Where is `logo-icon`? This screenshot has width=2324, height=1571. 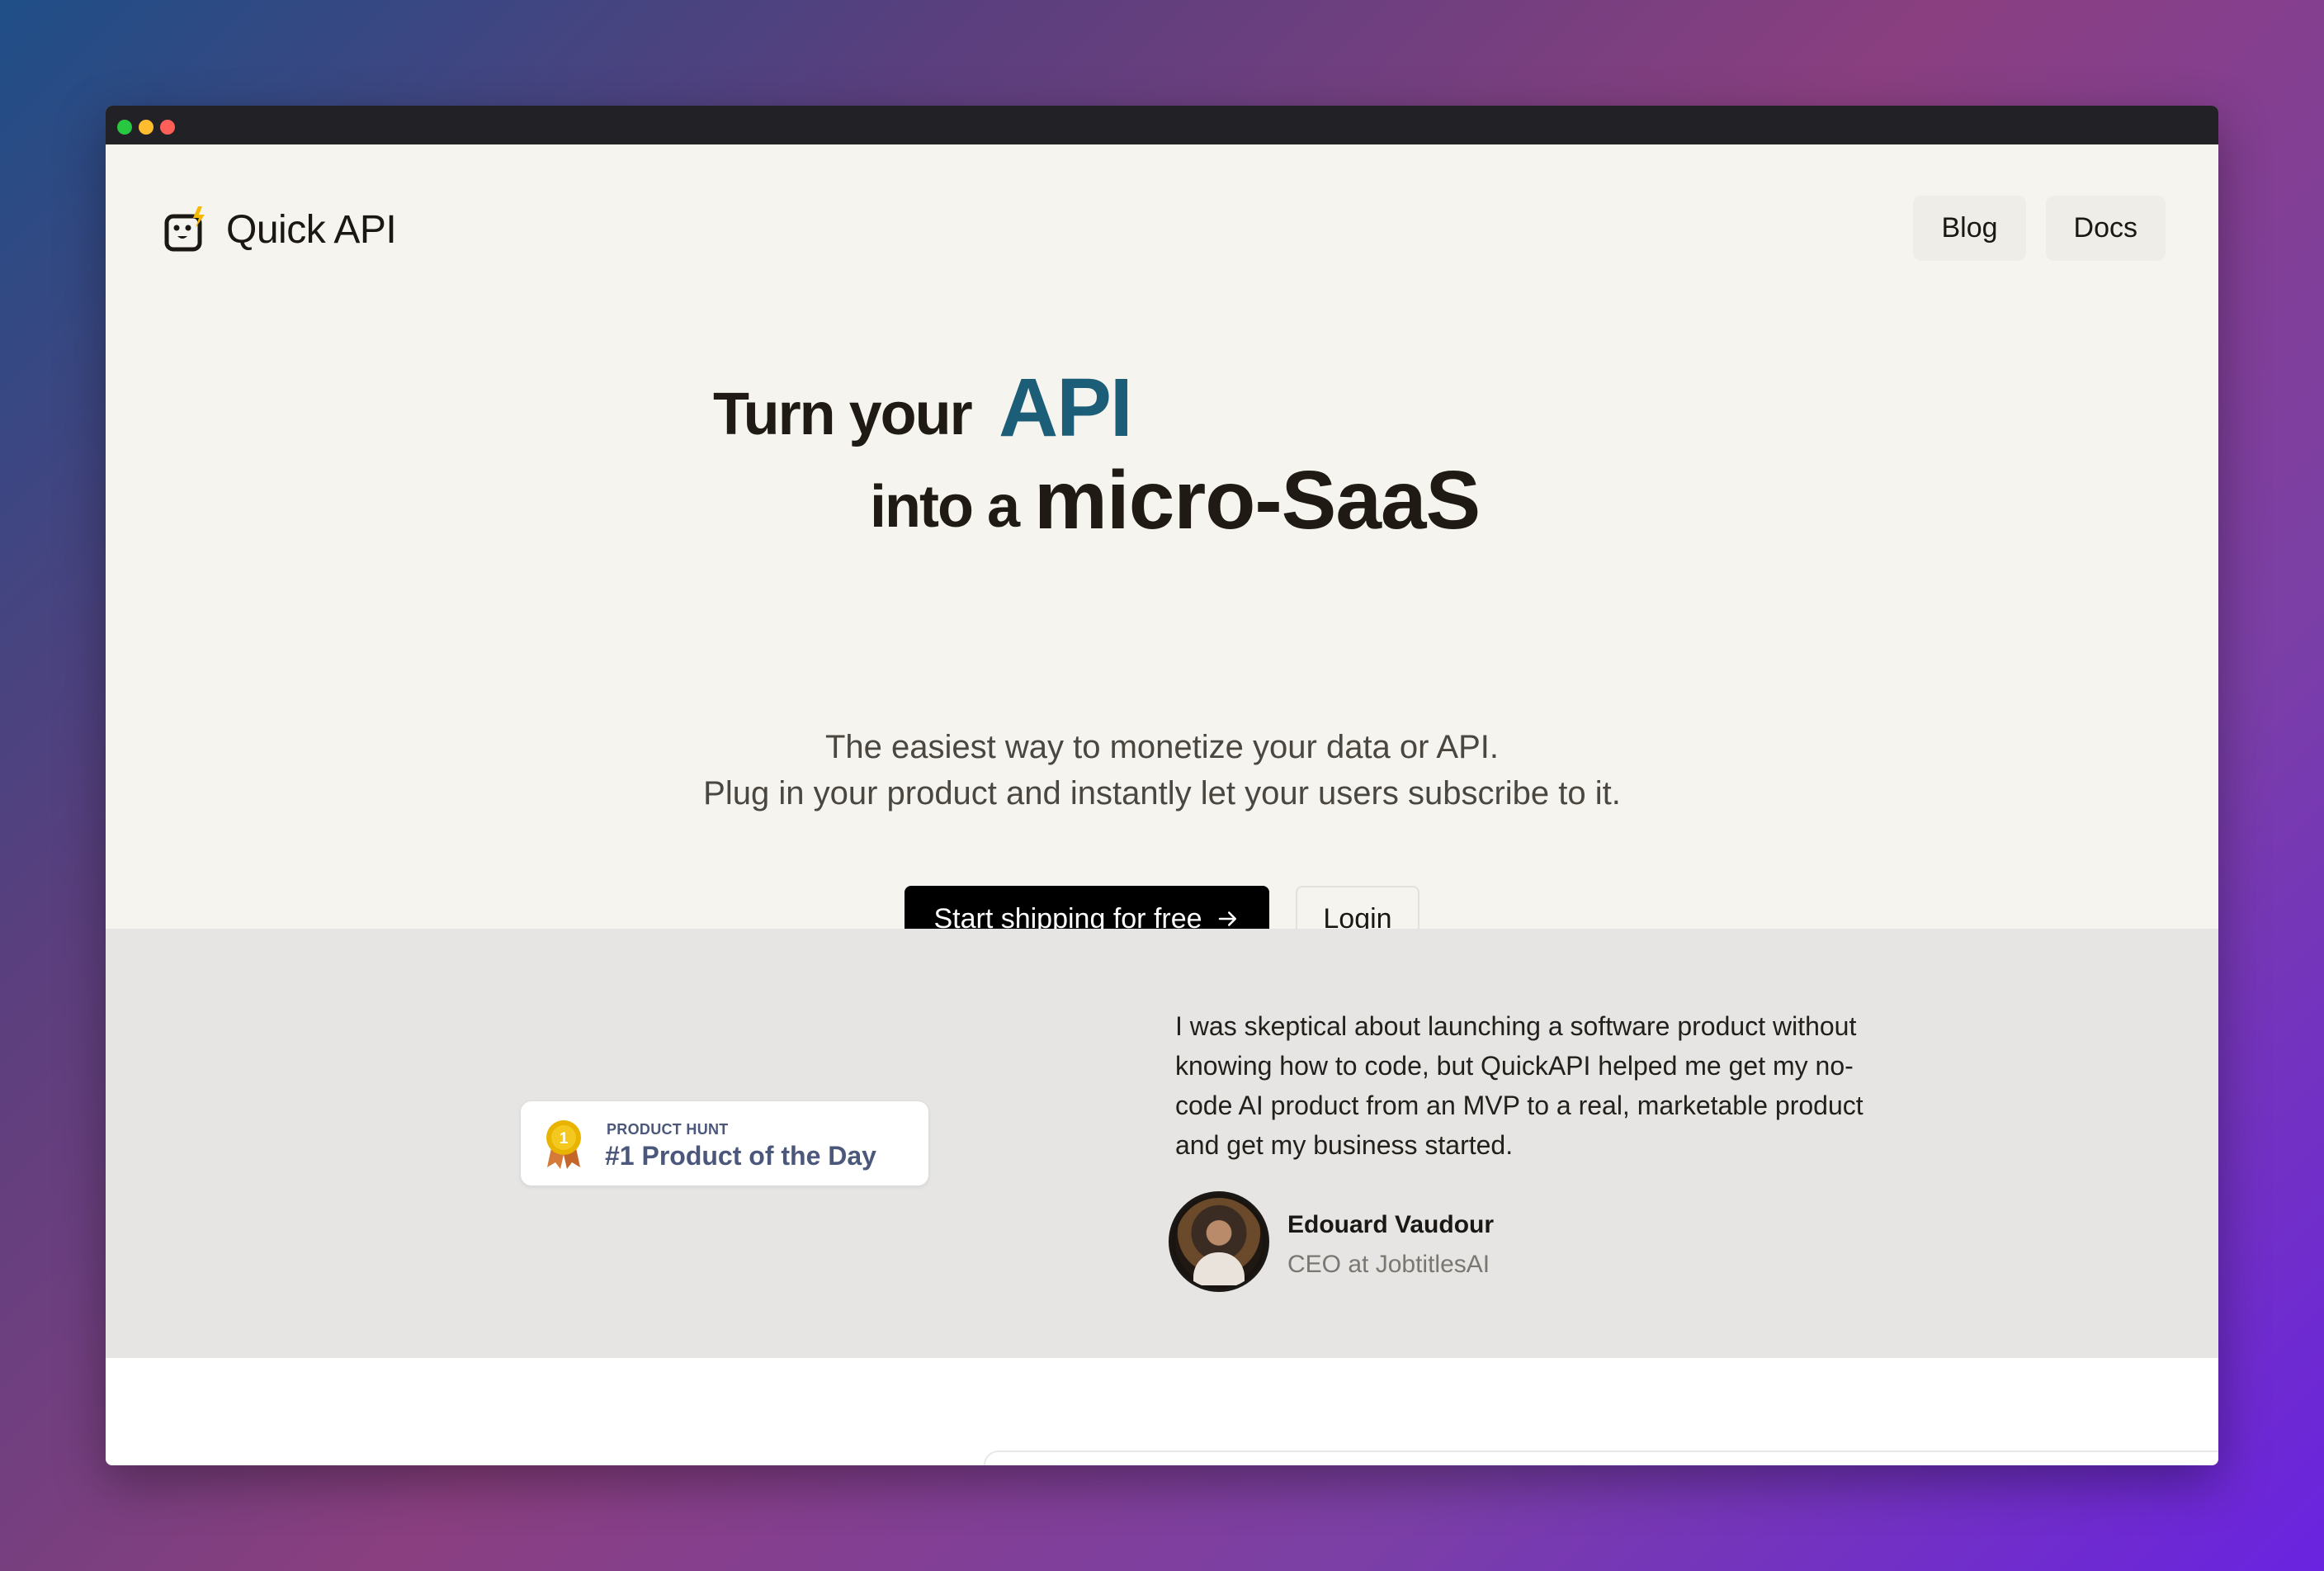
logo-icon is located at coordinates (184, 229).